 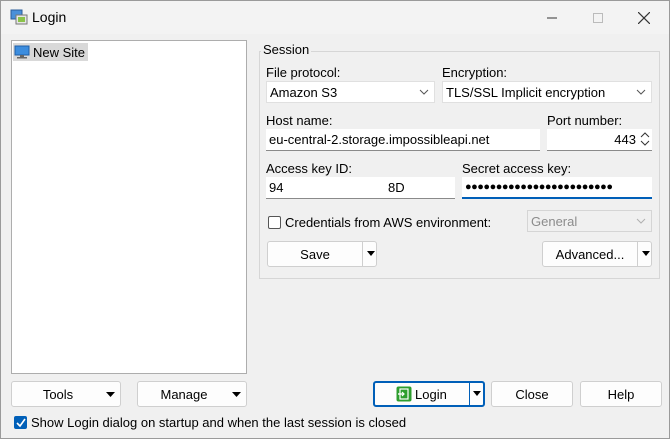 I want to click on session-group-title: Session, so click(x=286, y=49).